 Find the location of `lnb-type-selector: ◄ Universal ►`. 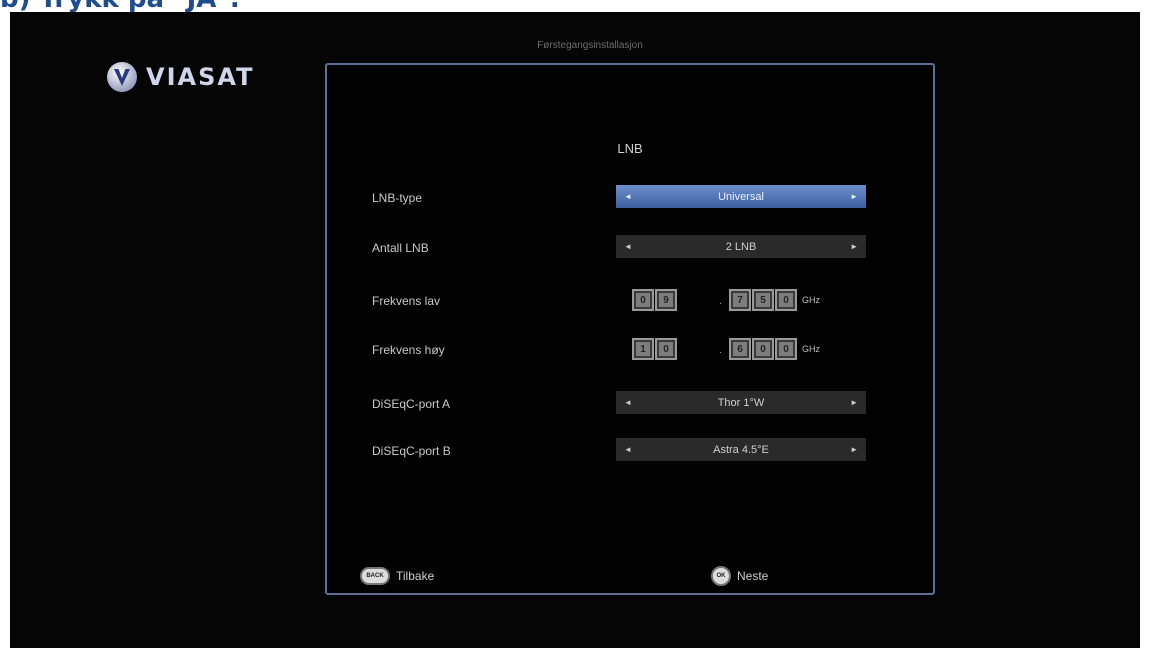

lnb-type-selector: ◄ Universal ► is located at coordinates (741, 196).